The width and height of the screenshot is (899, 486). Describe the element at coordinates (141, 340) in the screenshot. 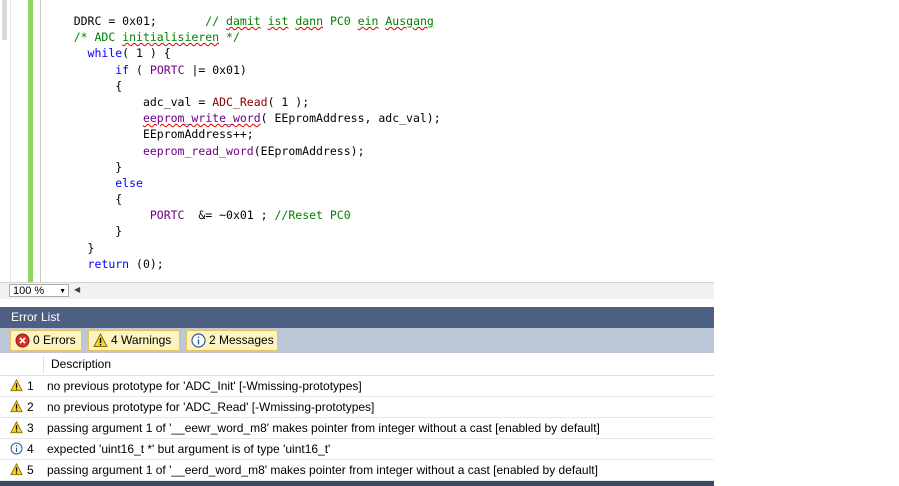

I see `warnings-count-label: 4 Warnings` at that location.